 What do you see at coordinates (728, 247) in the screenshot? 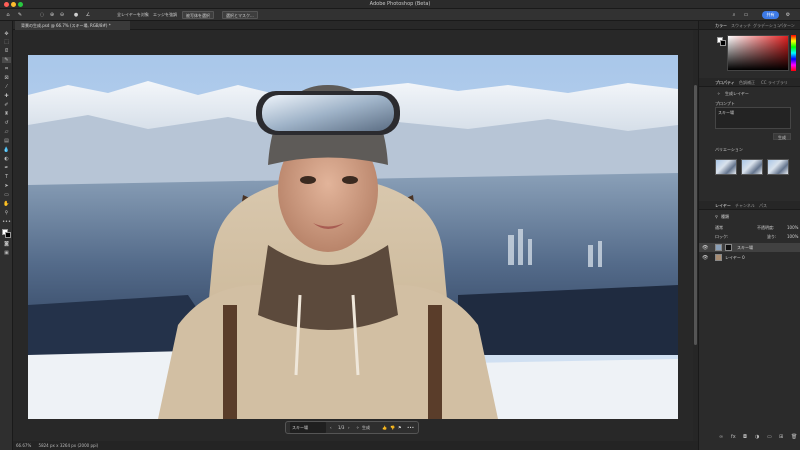
I see `layer-mask-thumbnail` at bounding box center [728, 247].